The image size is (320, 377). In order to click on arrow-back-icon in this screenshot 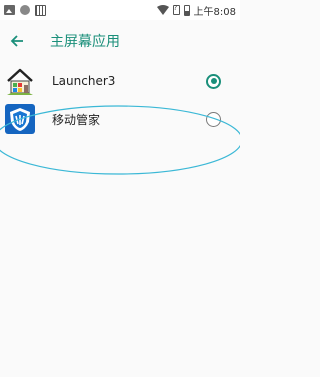, I will do `click(16, 41)`.